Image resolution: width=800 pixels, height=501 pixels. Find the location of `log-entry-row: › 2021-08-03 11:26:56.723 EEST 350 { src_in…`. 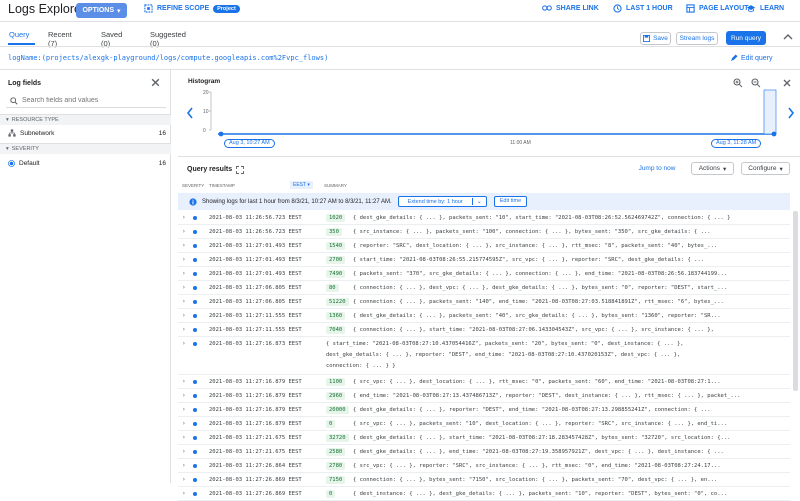

log-entry-row: › 2021-08-03 11:26:56.723 EEST 350 { src_in… is located at coordinates (484, 232).